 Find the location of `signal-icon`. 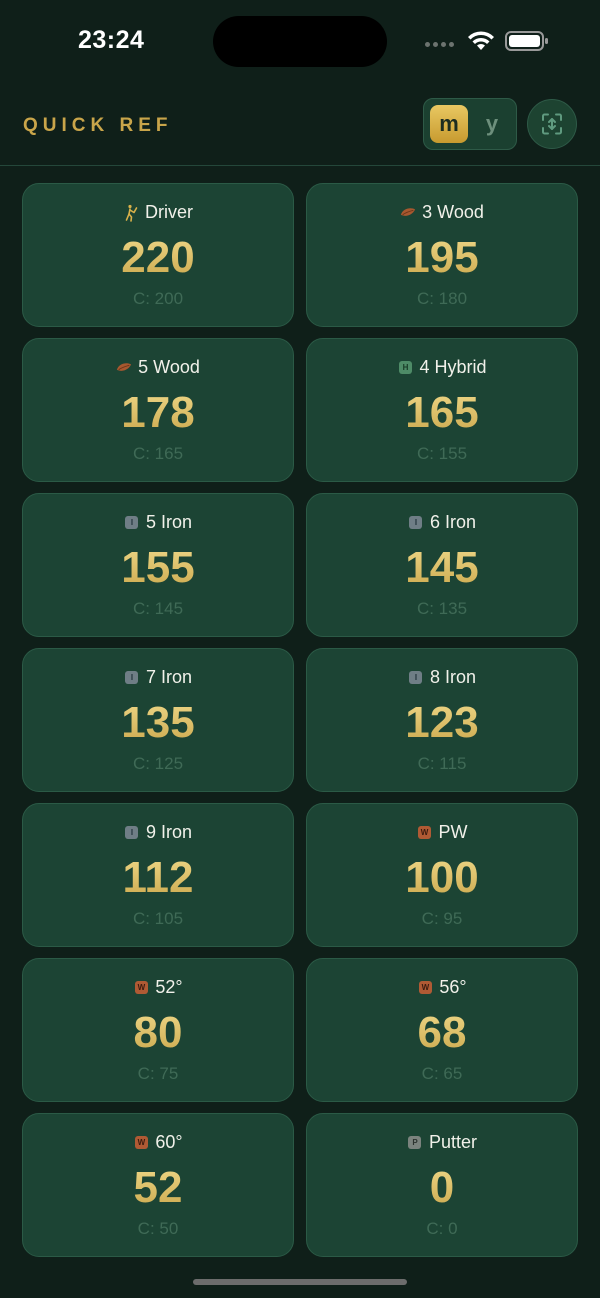

signal-icon is located at coordinates (439, 44).